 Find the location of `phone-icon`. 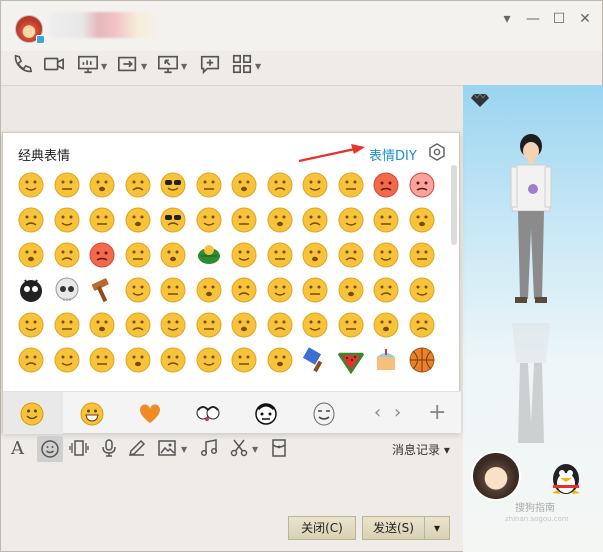

phone-icon is located at coordinates (23, 65).